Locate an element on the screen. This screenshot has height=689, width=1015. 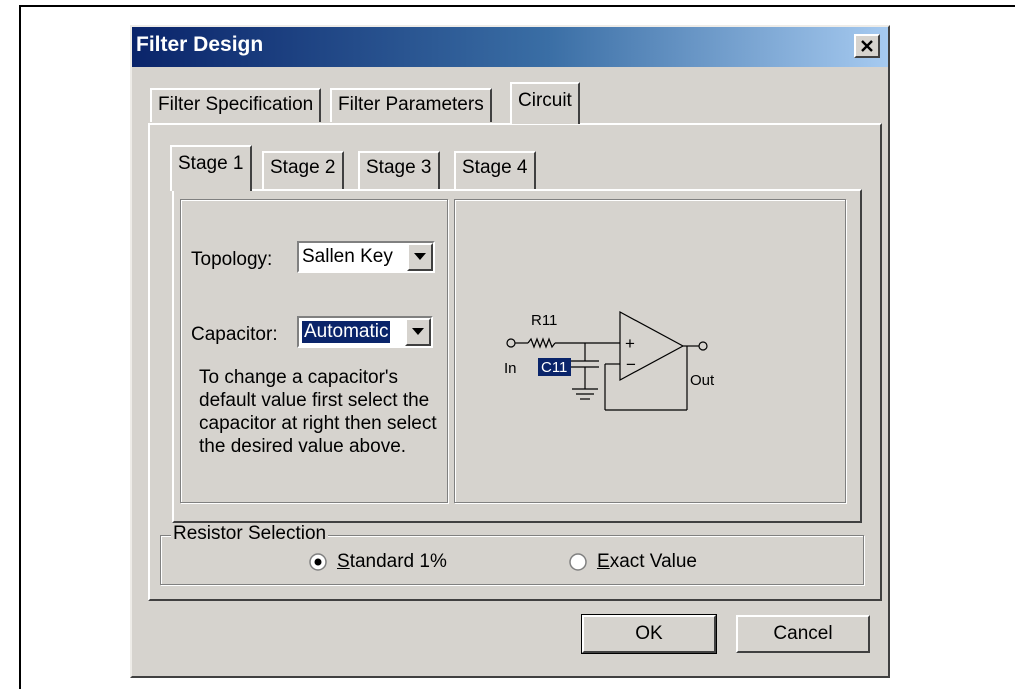
topology-dropdown-button is located at coordinates (420, 257).